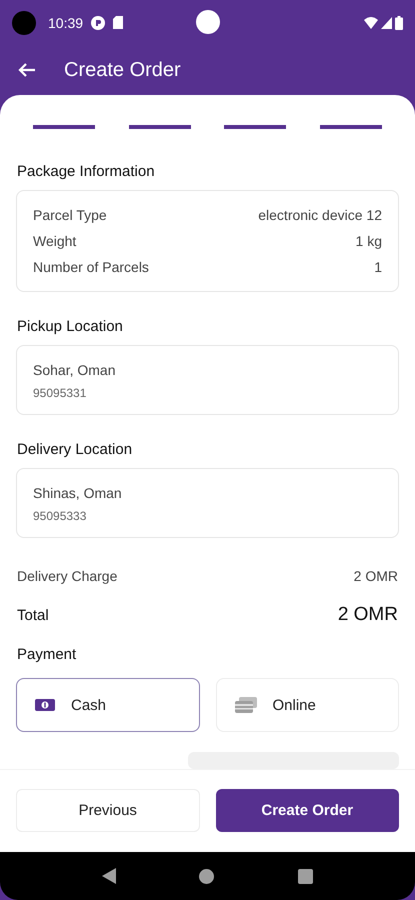  Describe the element at coordinates (60, 393) in the screenshot. I see `phone-number: 95095331` at that location.